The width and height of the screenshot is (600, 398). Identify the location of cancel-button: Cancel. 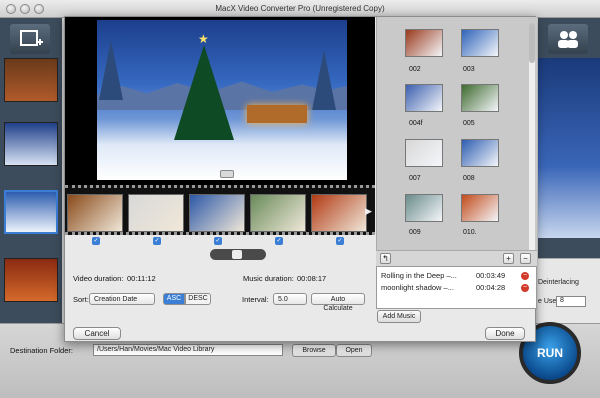
(97, 333).